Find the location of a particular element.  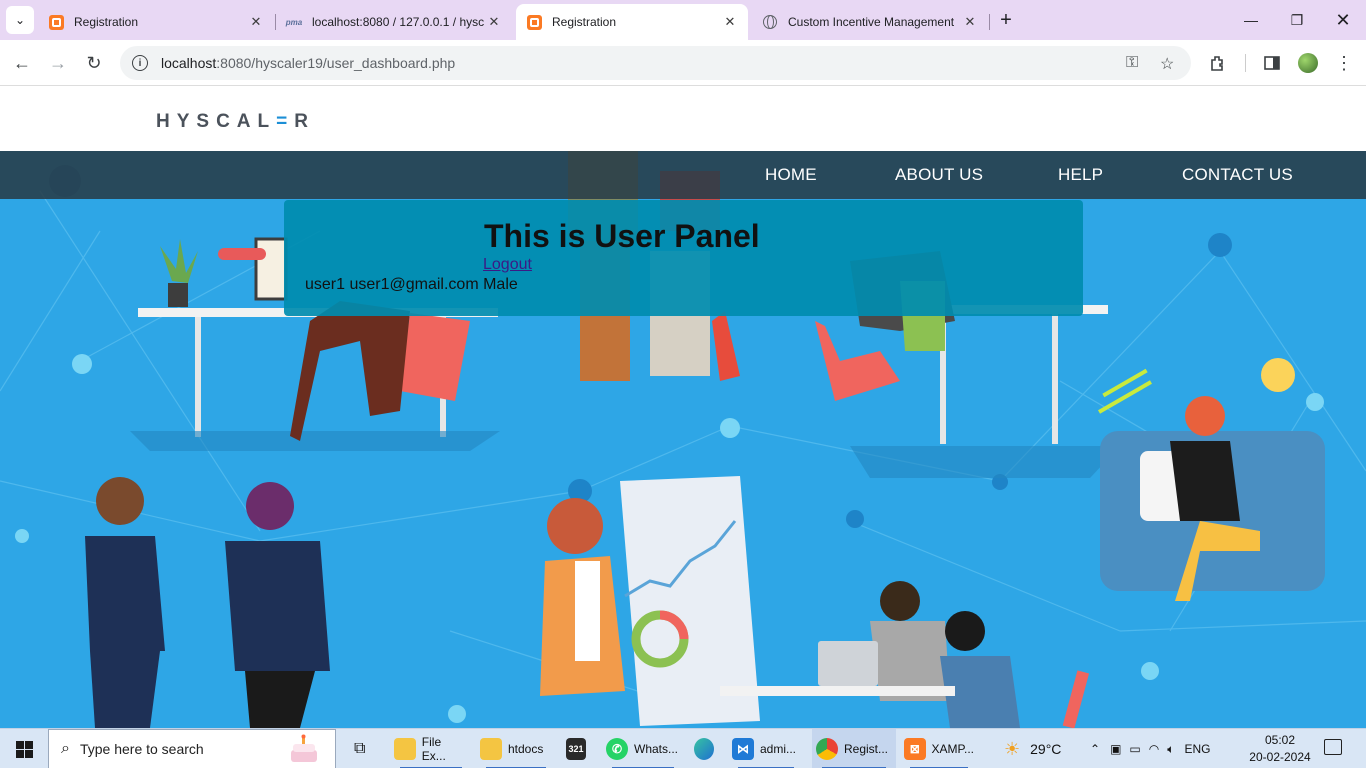

edge-icon is located at coordinates (704, 749).